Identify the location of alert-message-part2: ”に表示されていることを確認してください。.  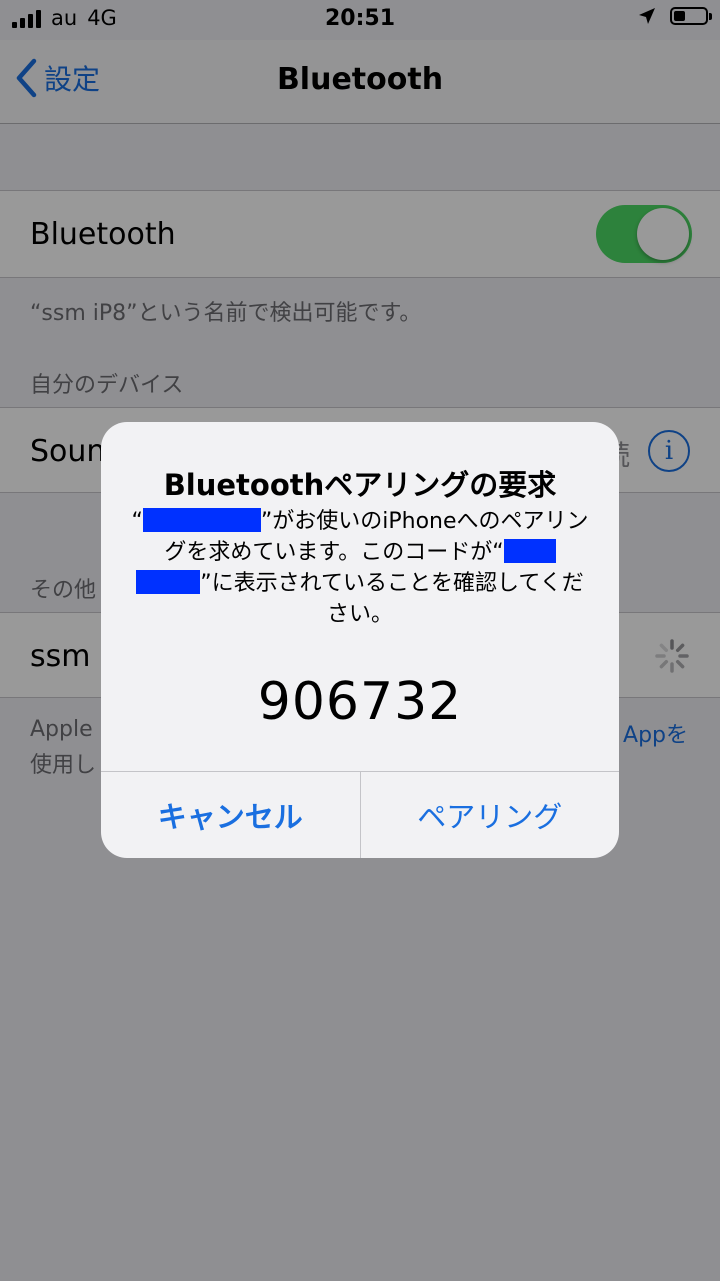
(392, 599).